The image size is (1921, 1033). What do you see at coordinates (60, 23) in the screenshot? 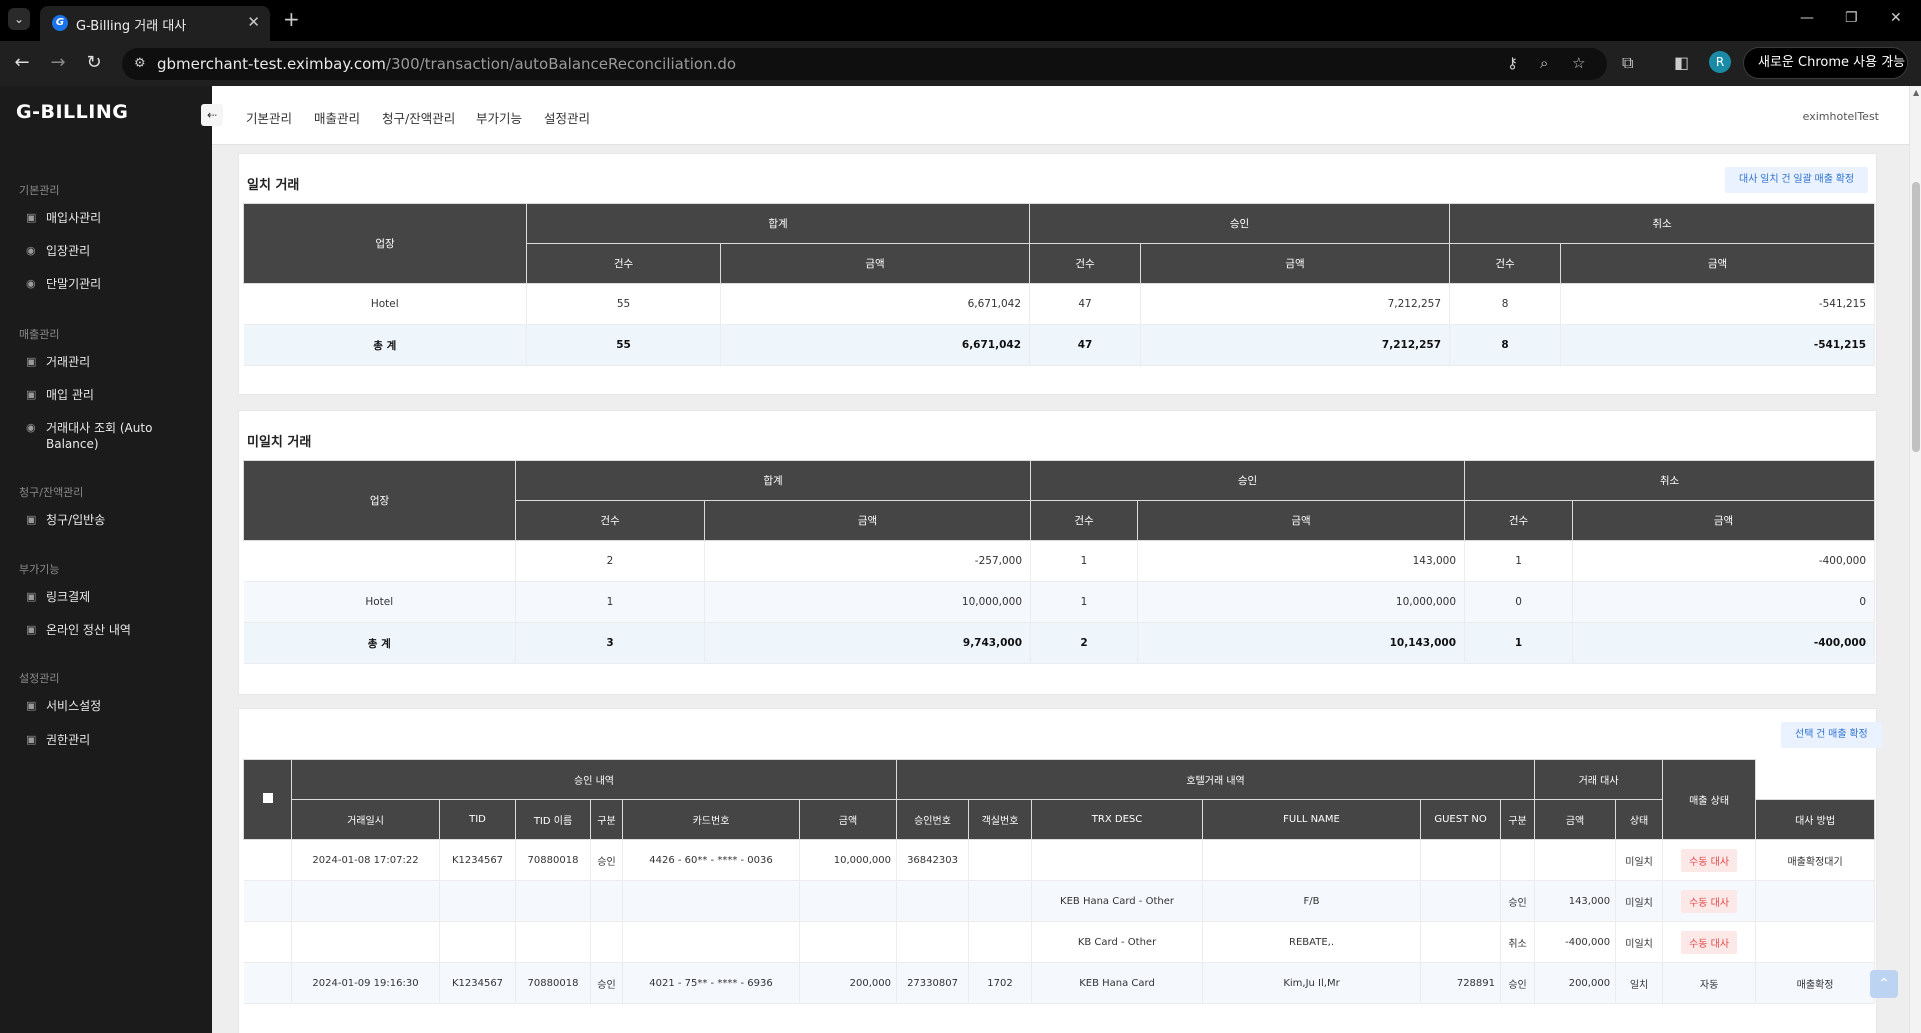
I see `site-favicon-icon: G` at bounding box center [60, 23].